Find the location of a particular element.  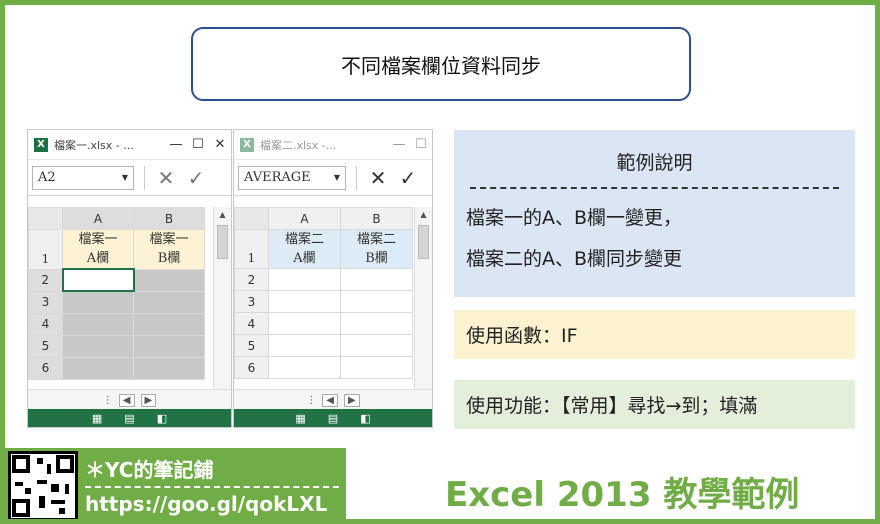

cell-a1: 檔案二 A欄 is located at coordinates (304, 249).